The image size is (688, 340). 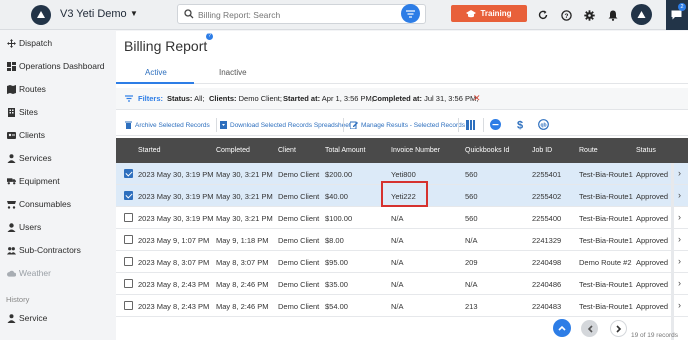 I want to click on column-header: Completed, so click(x=233, y=150).